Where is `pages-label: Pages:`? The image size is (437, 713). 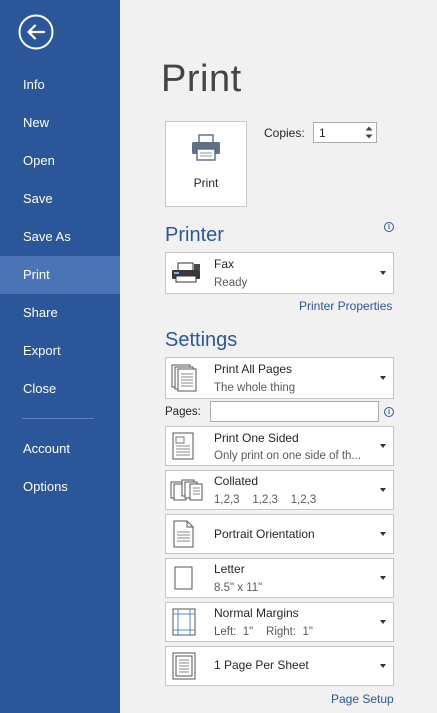 pages-label: Pages: is located at coordinates (183, 412).